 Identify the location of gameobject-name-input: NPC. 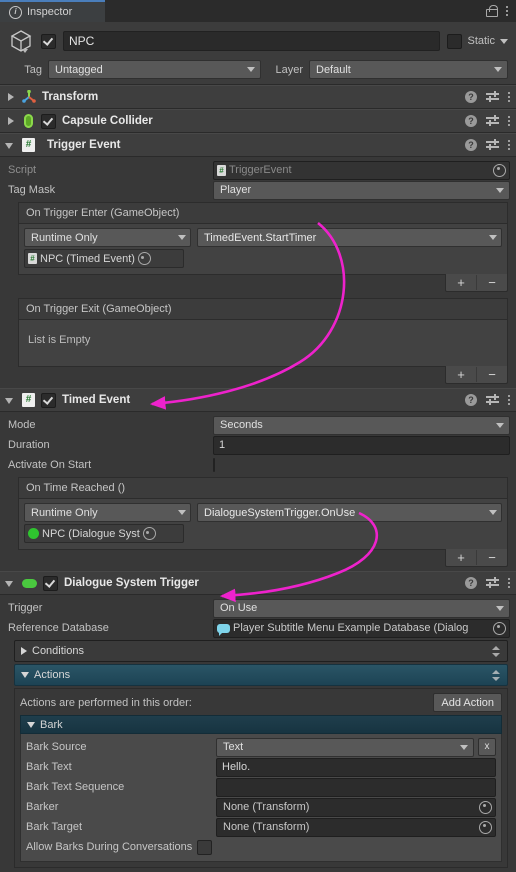
(252, 41).